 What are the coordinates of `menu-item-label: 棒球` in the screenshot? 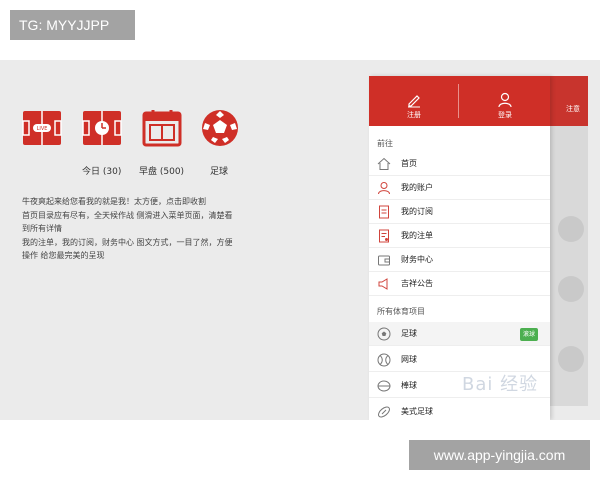 It's located at (409, 385).